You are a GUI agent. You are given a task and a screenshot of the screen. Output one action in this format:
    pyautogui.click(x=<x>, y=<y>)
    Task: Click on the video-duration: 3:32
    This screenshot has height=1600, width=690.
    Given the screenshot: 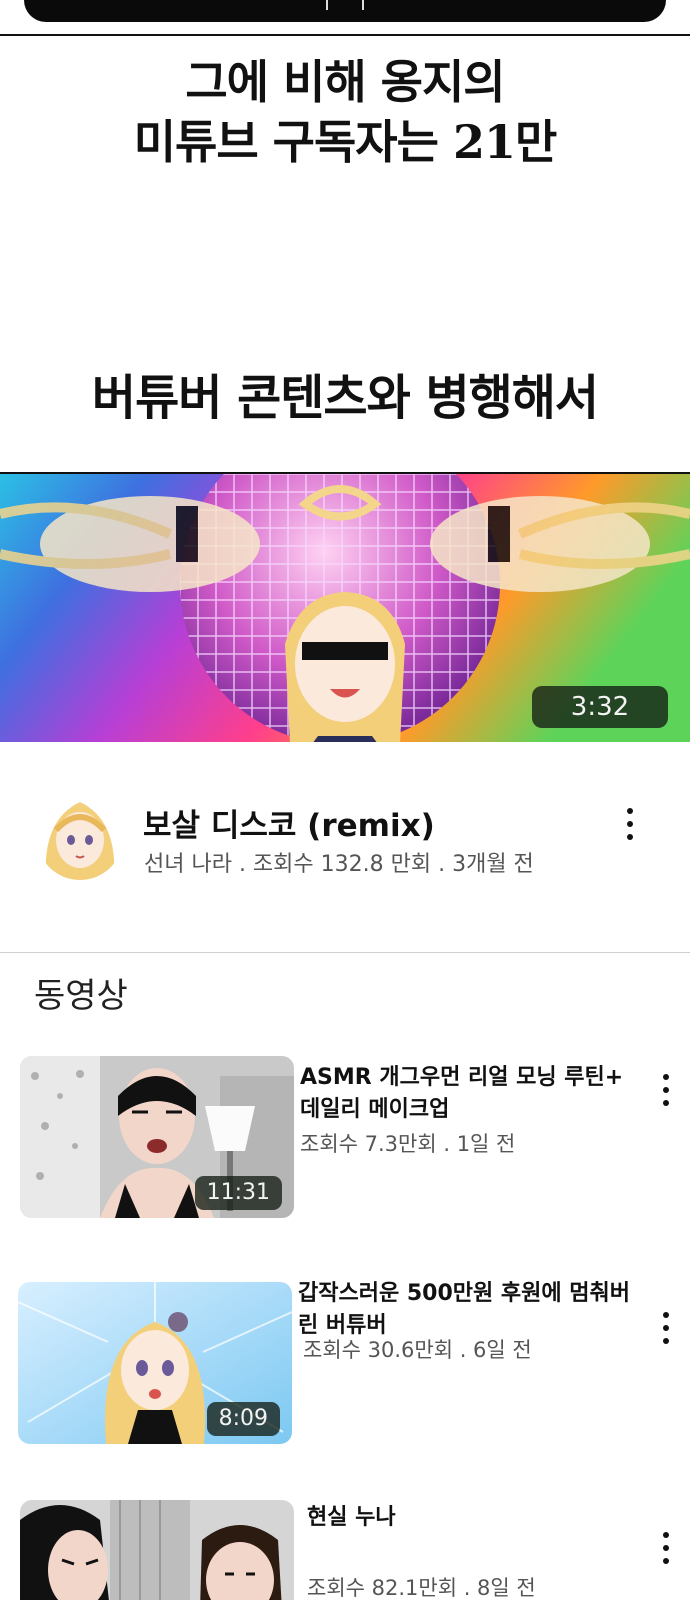 What is the action you would take?
    pyautogui.click(x=600, y=707)
    